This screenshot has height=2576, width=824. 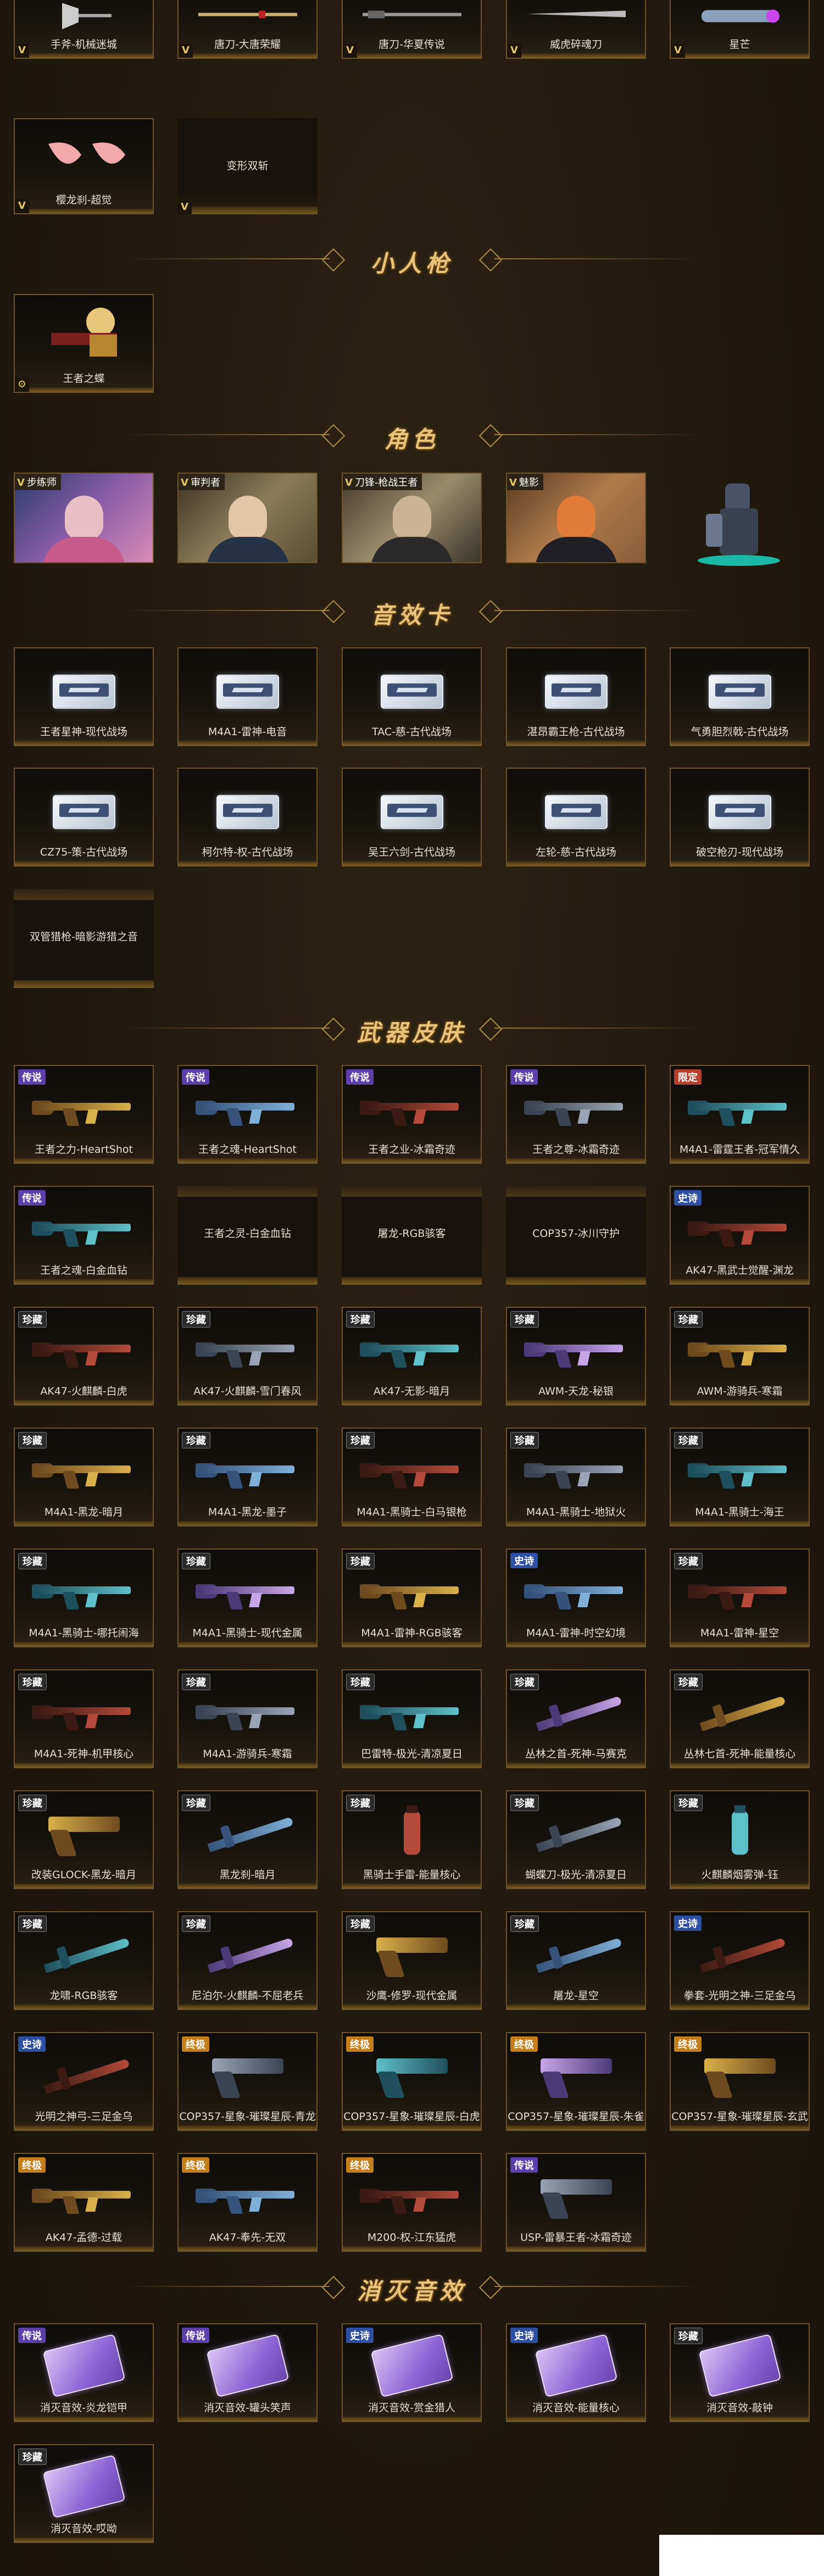 I want to click on weapon-card: 传说 王者之魂-白金血钻, so click(x=84, y=1235).